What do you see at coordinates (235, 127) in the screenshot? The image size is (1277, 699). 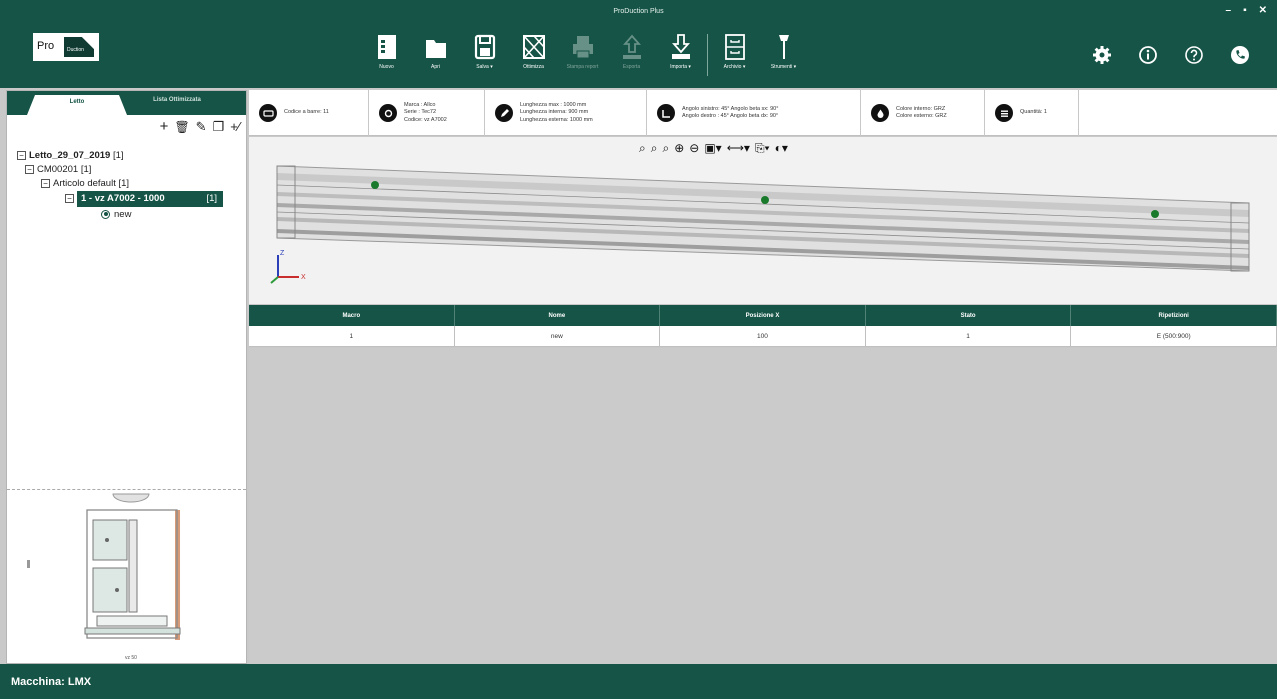 I see `add-child-icon: +⁄` at bounding box center [235, 127].